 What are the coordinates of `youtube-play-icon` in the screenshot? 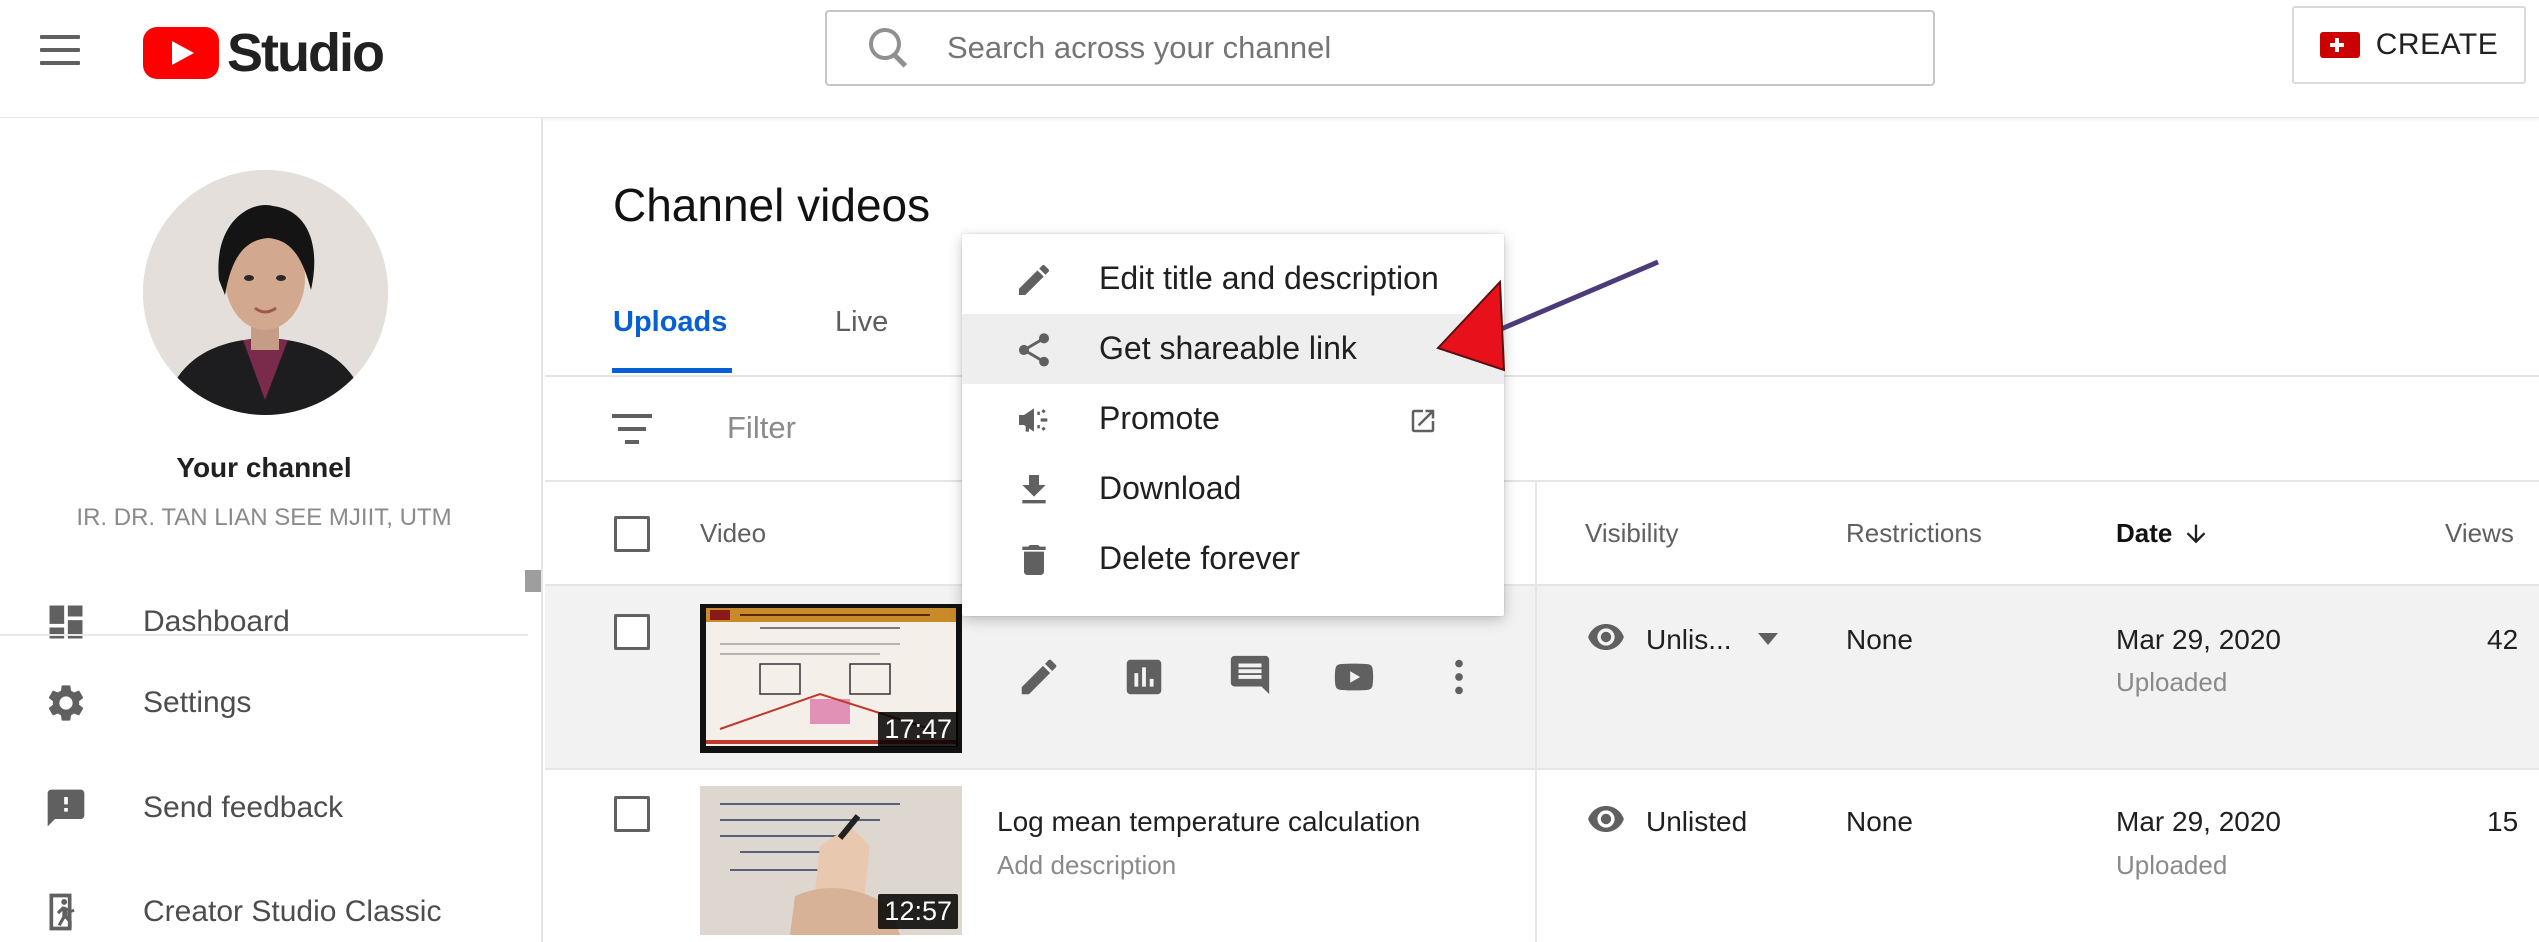 It's located at (181, 53).